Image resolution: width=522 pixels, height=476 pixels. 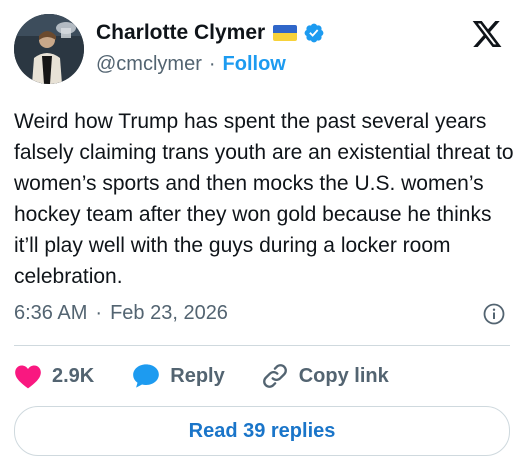 I want to click on avatar, so click(x=49, y=49).